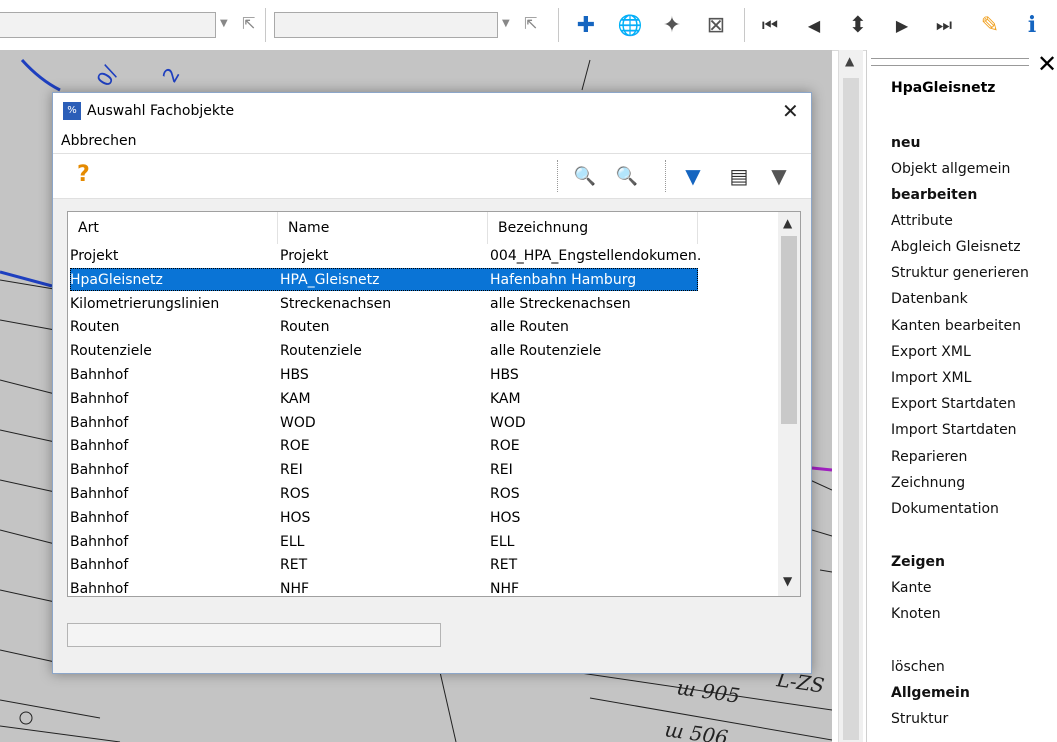 This screenshot has height=742, width=1057. Describe the element at coordinates (505, 589) in the screenshot. I see `cell-bezeichnung: NHF` at that location.